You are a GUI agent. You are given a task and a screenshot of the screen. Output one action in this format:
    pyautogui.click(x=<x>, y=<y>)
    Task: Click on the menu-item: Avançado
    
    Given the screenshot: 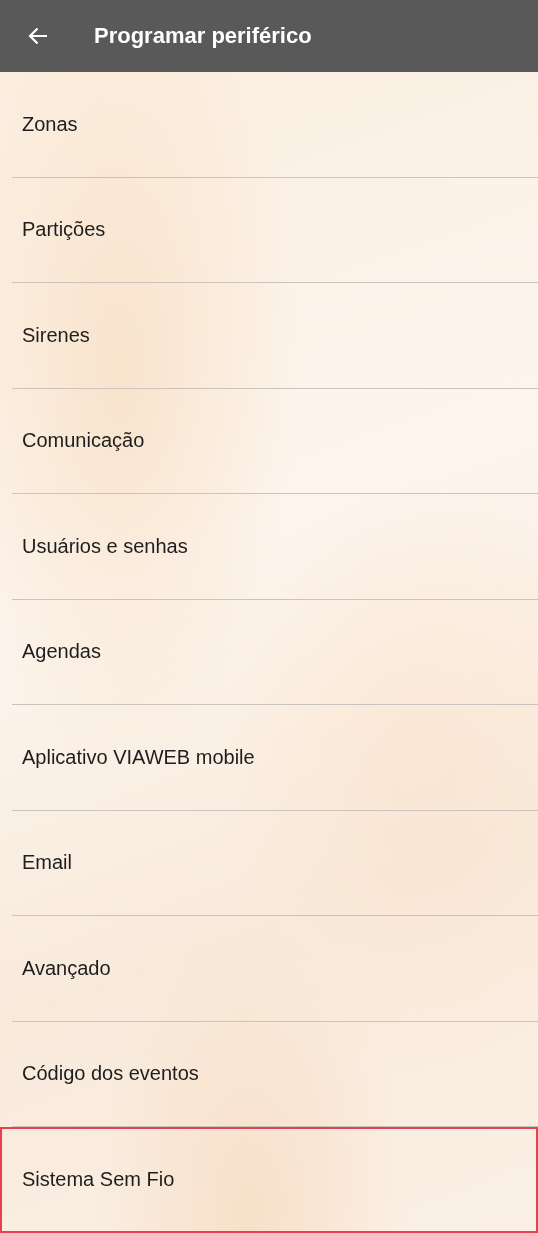 What is the action you would take?
    pyautogui.click(x=269, y=969)
    